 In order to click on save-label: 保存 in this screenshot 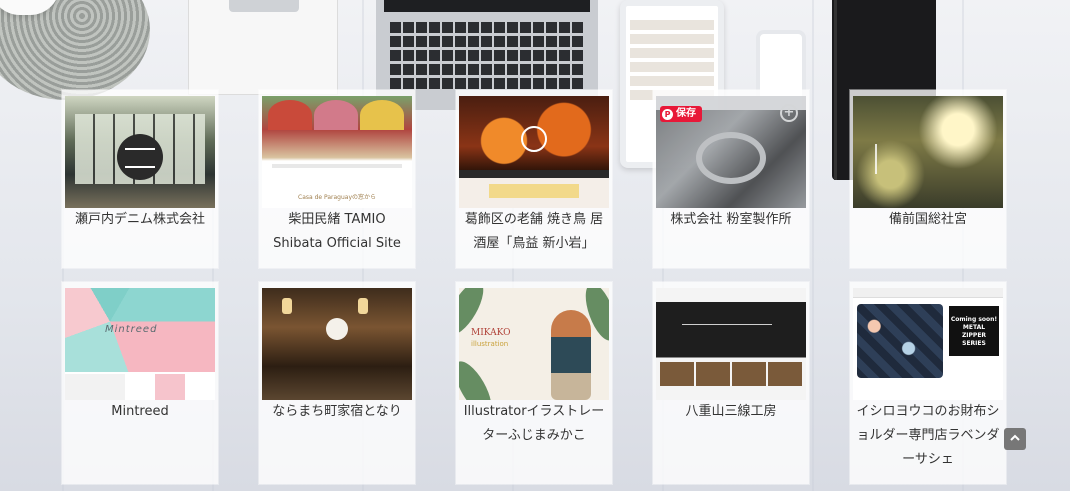, I will do `click(686, 113)`.